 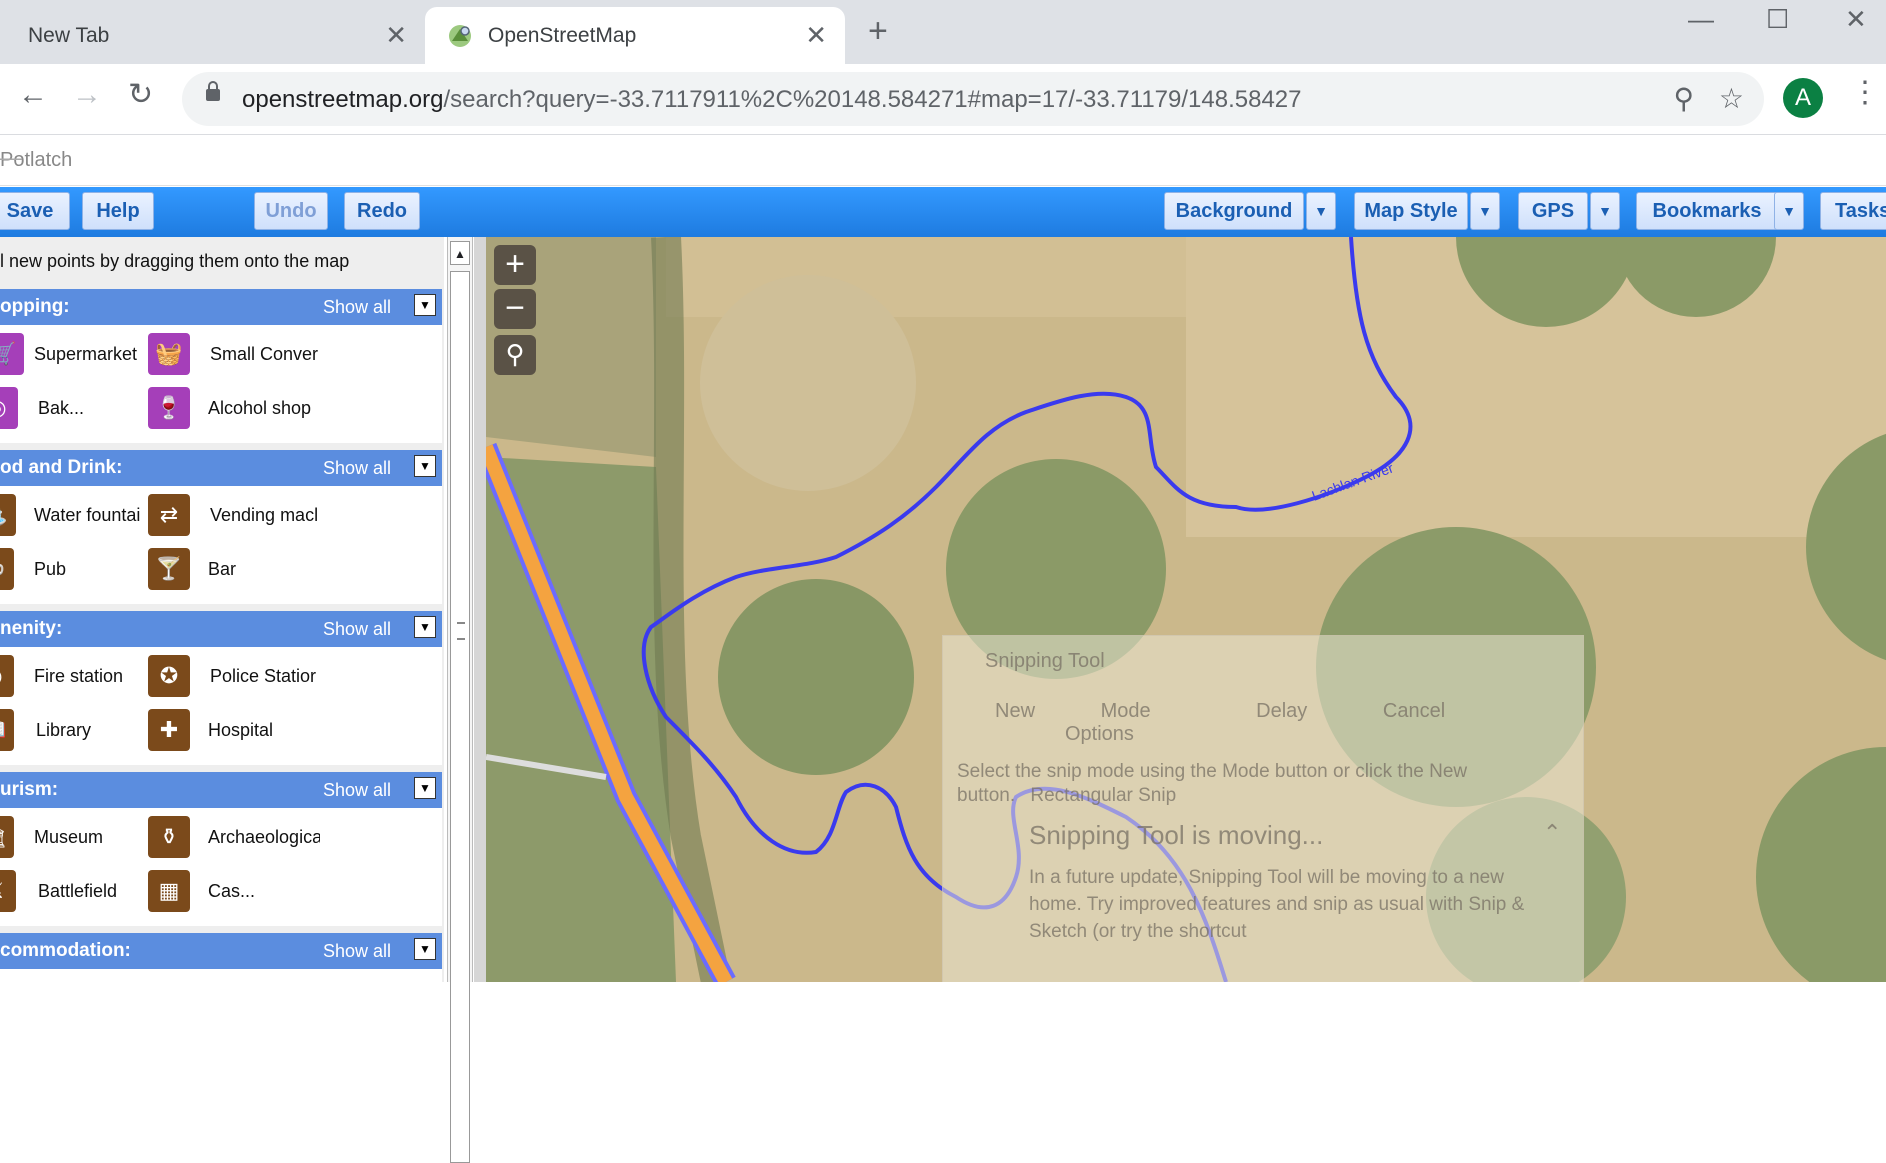 I want to click on tab-strip: New Tab ✕ OpenStreetMap ✕ + — ☐ ✕, so click(x=943, y=32).